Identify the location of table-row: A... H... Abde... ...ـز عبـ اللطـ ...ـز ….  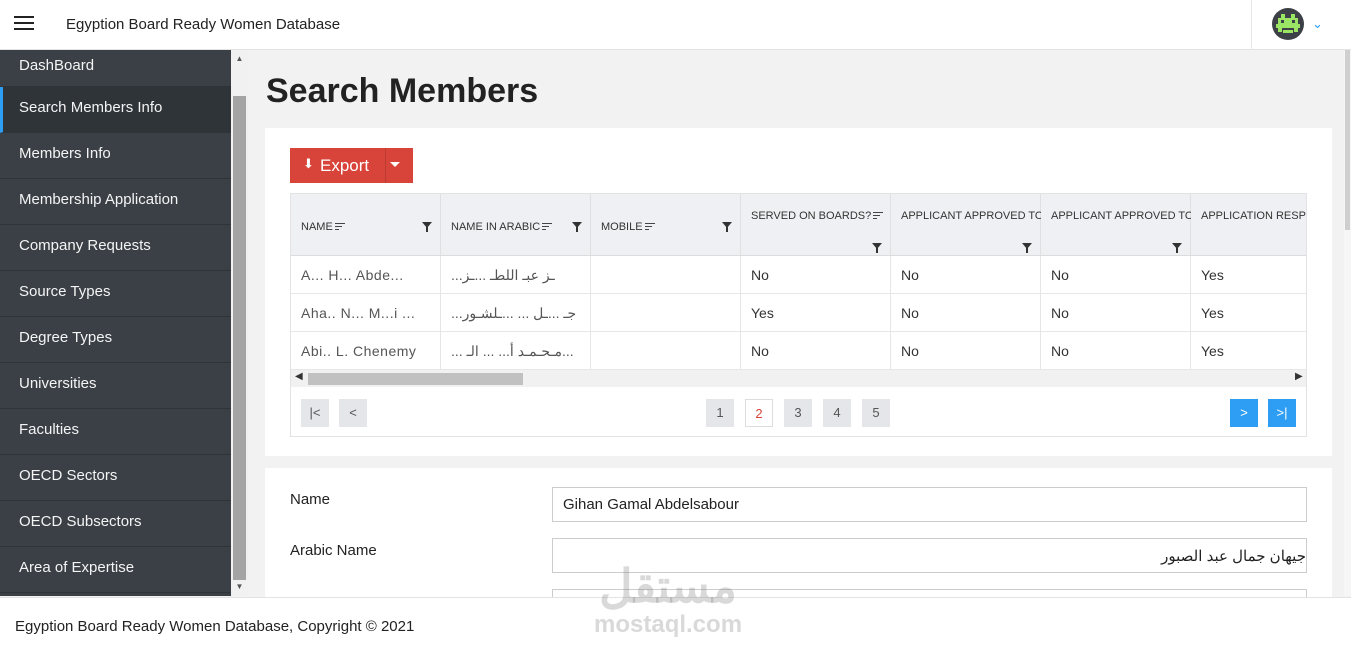
(798, 275).